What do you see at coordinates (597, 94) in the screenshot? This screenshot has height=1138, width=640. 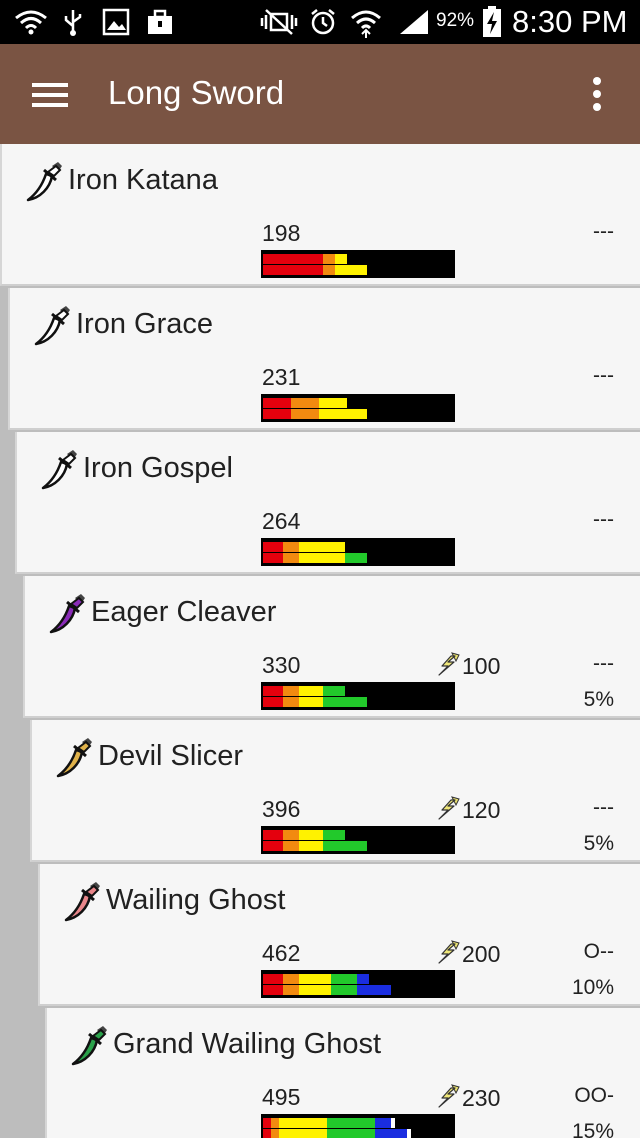 I see `overflow-menu-icon` at bounding box center [597, 94].